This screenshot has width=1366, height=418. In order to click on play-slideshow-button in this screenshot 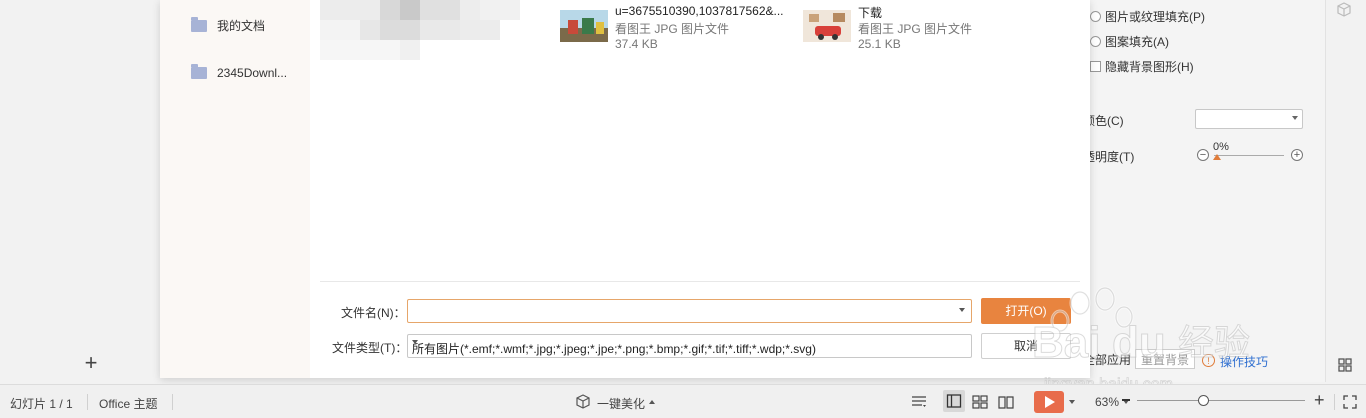, I will do `click(1049, 402)`.